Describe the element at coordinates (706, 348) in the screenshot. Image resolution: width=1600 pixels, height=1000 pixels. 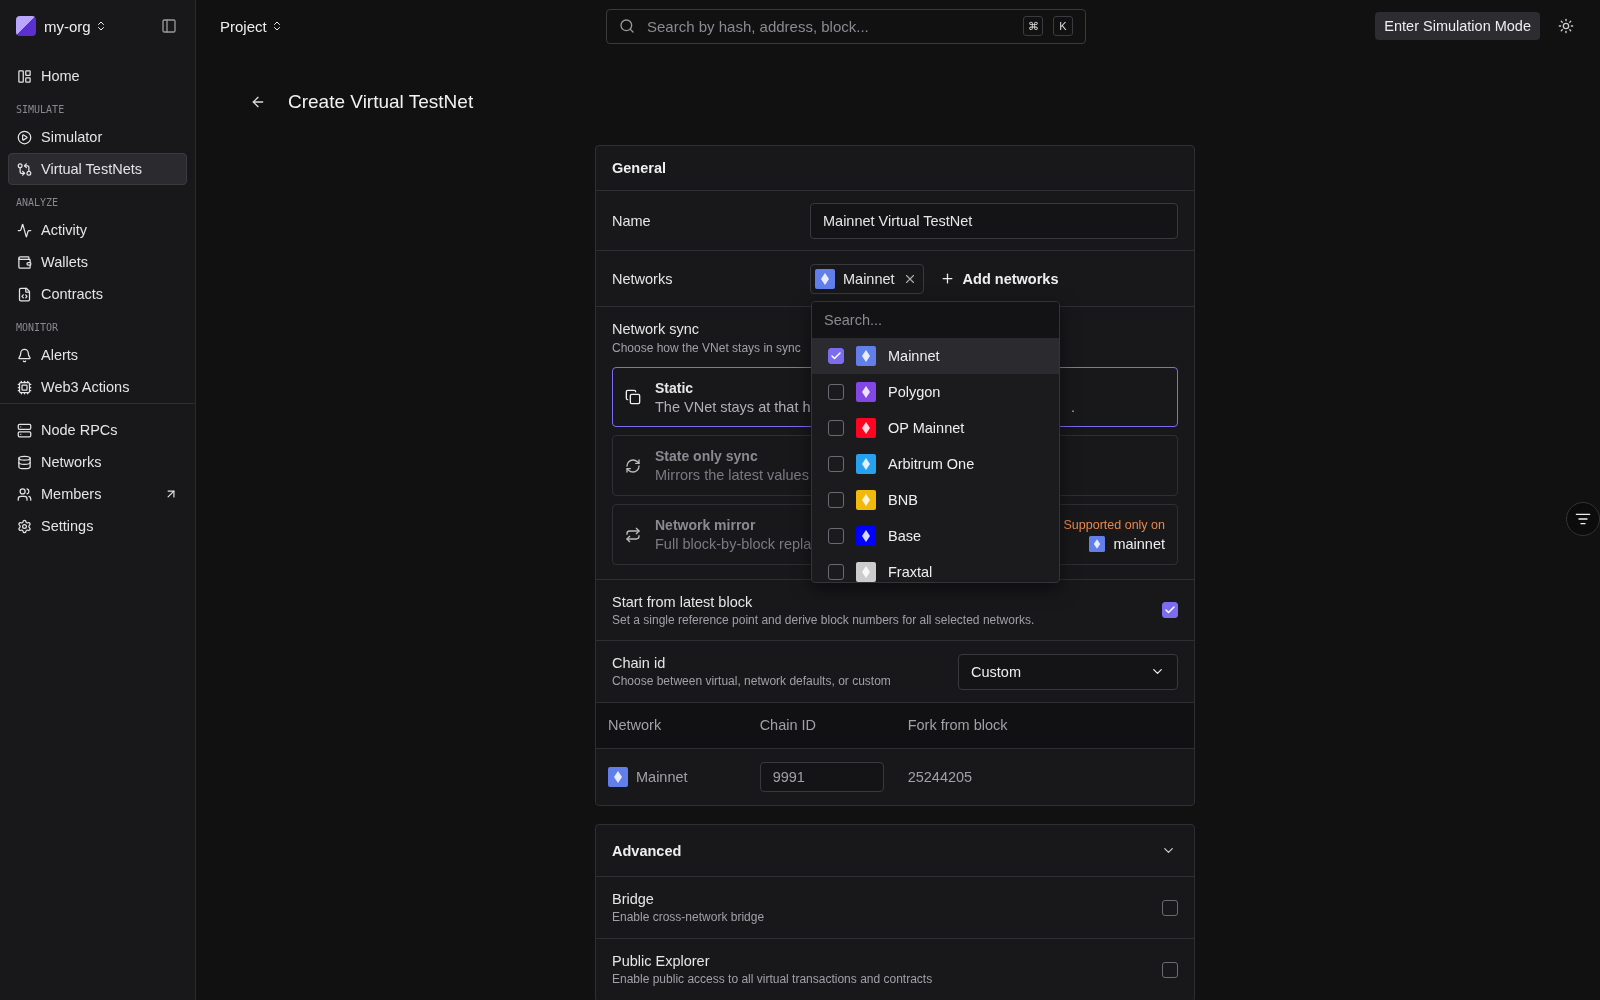
I see `field-description: Choose how the VNet stays in sync` at that location.